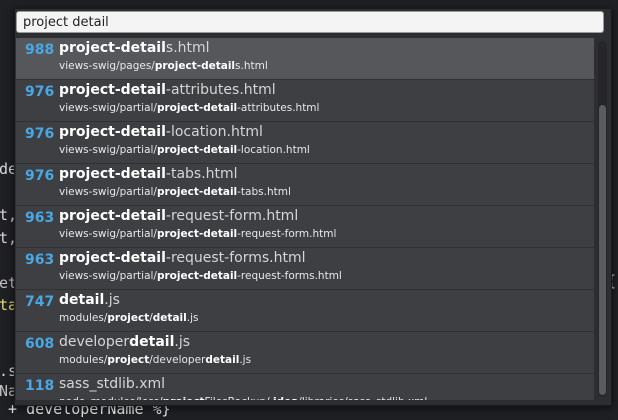  Describe the element at coordinates (214, 132) in the screenshot. I see `result-title-text: -location.html` at that location.